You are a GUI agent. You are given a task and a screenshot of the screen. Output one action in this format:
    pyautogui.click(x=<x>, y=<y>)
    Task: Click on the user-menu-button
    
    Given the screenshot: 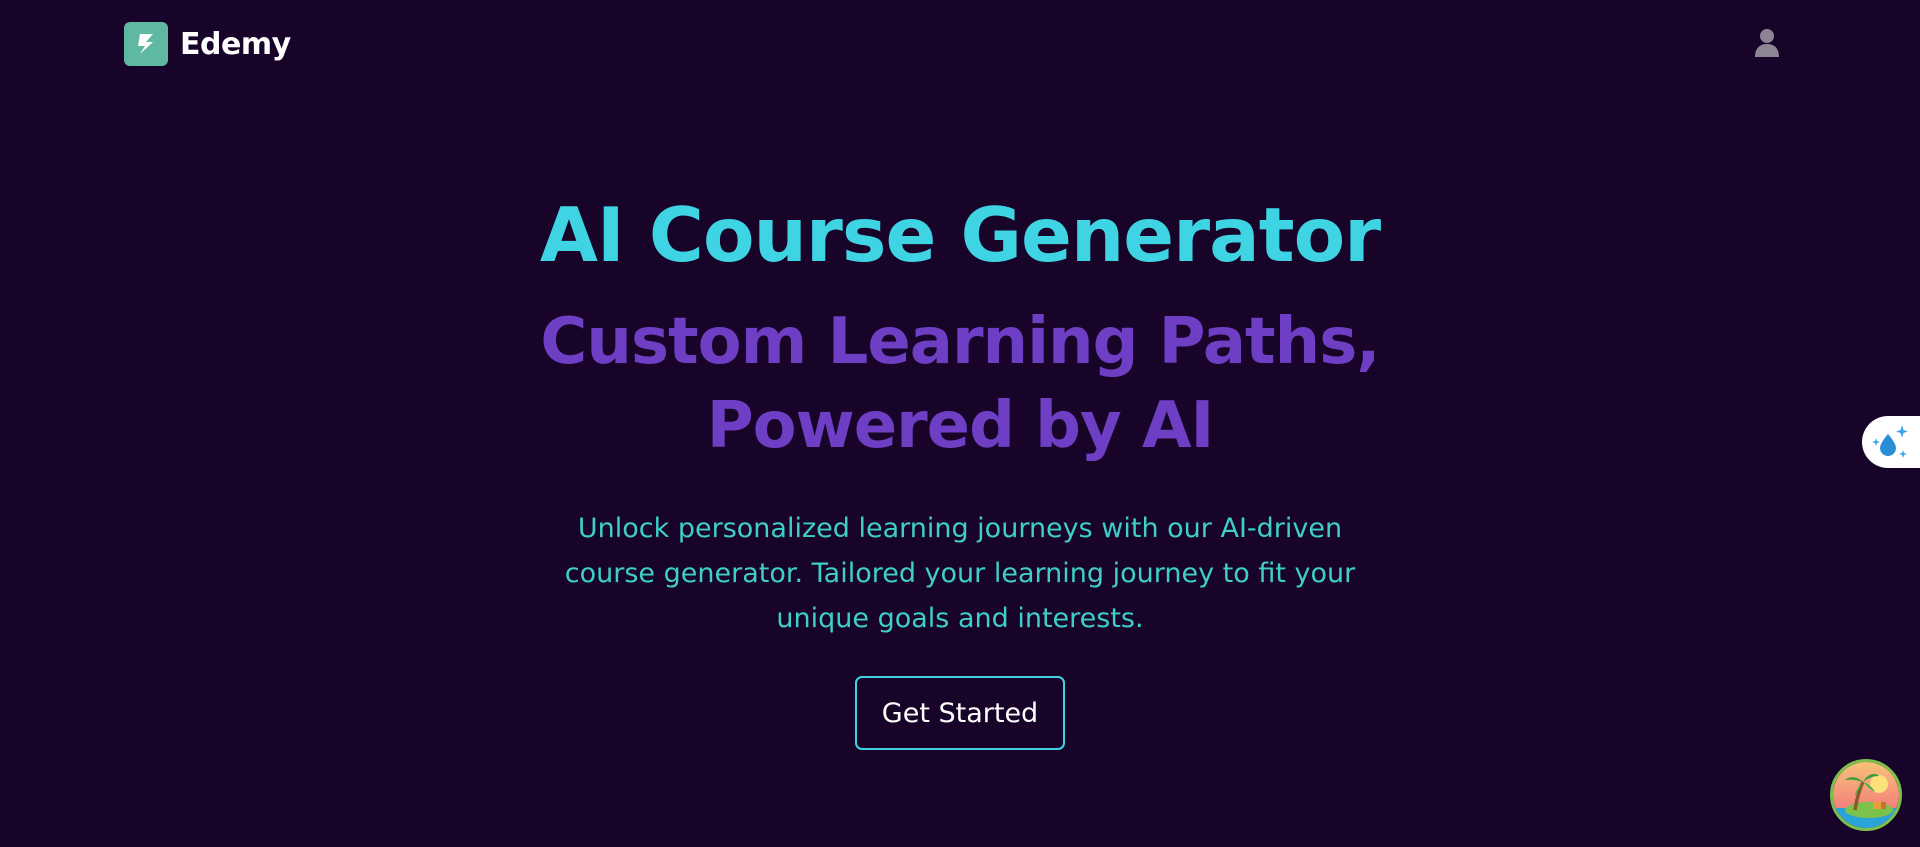 What is the action you would take?
    pyautogui.click(x=1767, y=43)
    